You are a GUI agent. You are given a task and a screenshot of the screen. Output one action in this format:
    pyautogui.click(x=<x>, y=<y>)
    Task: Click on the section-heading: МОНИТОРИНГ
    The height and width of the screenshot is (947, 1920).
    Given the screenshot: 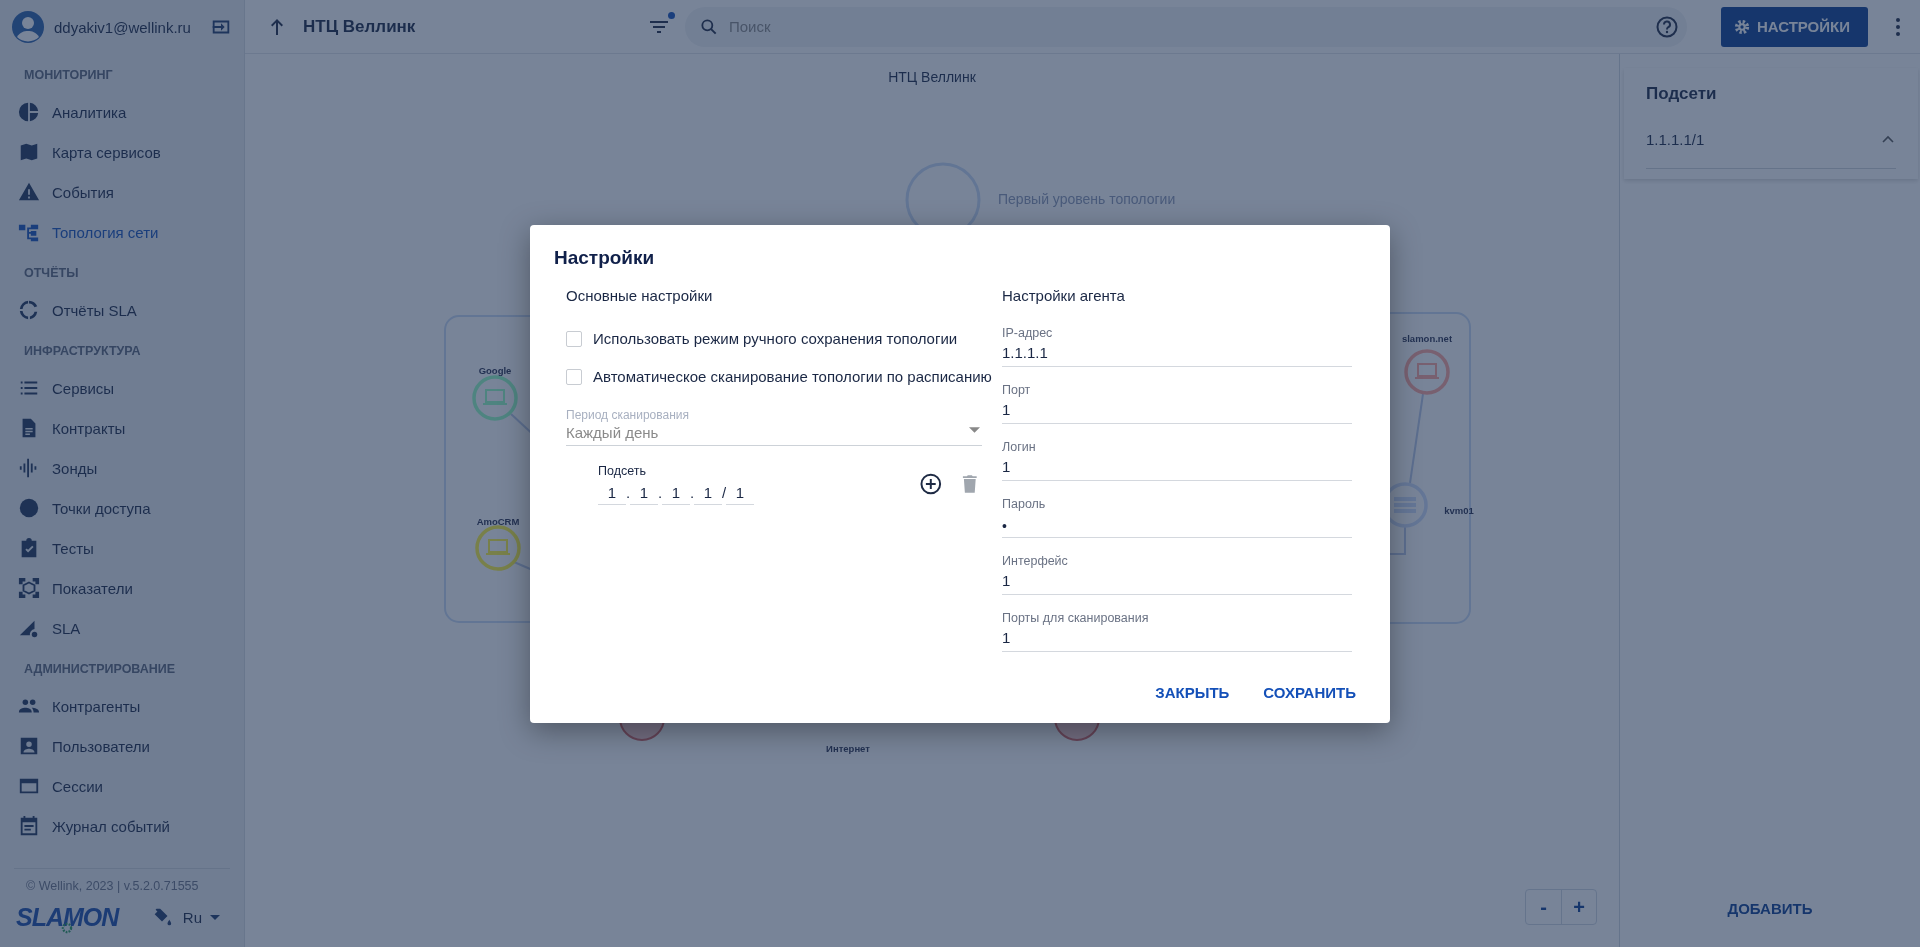 What is the action you would take?
    pyautogui.click(x=68, y=75)
    